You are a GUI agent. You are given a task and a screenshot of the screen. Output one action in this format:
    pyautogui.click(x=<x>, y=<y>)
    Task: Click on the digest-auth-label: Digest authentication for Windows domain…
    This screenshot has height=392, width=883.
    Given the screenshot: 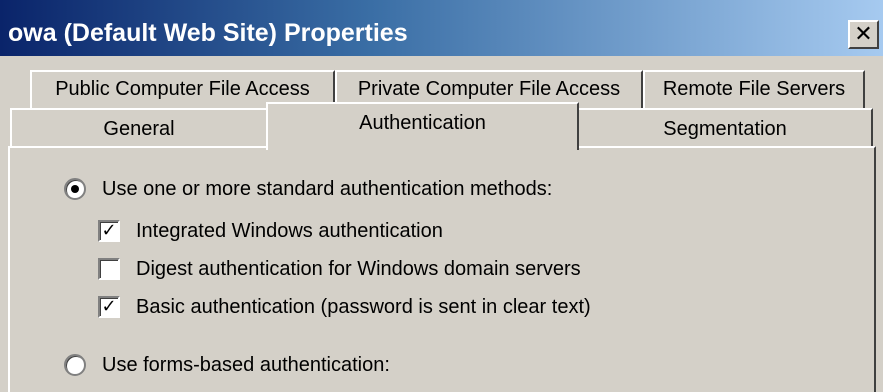 What is the action you would take?
    pyautogui.click(x=358, y=269)
    